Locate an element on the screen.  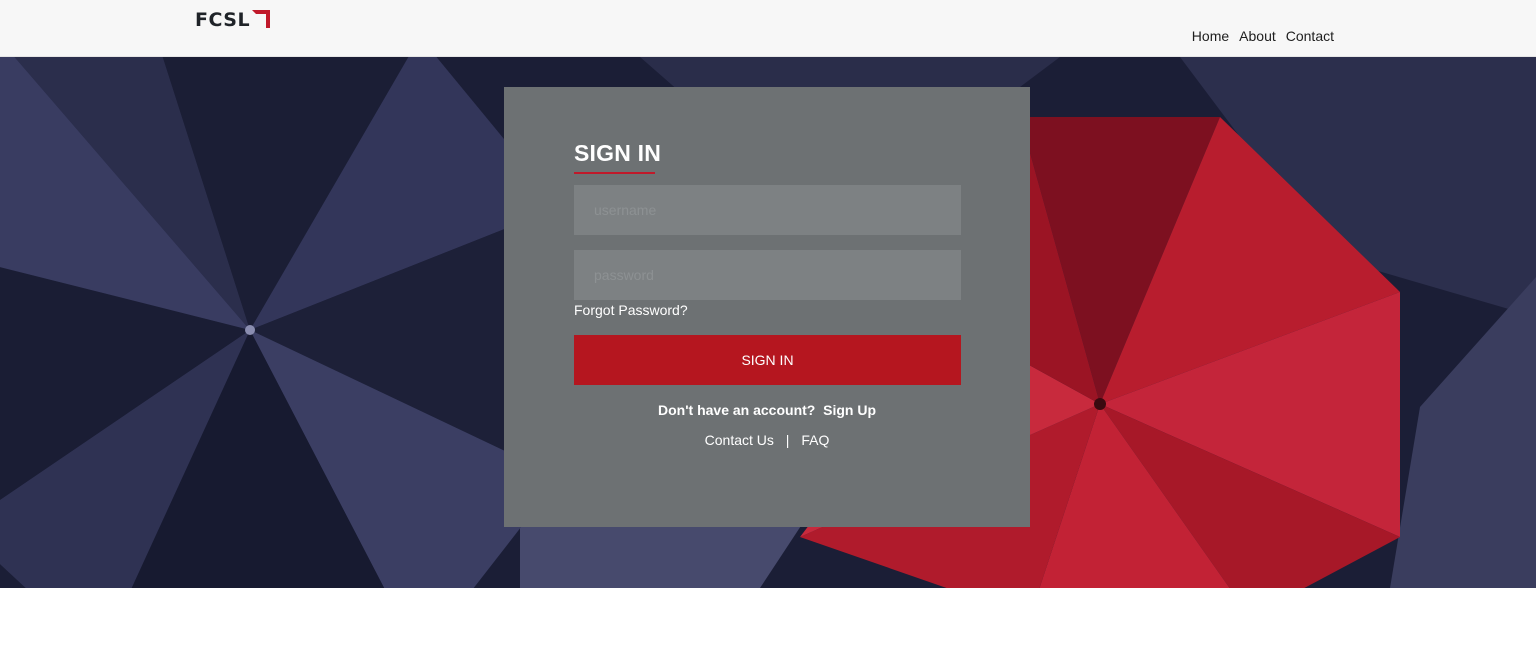
nav-about-link: About is located at coordinates (1257, 36).